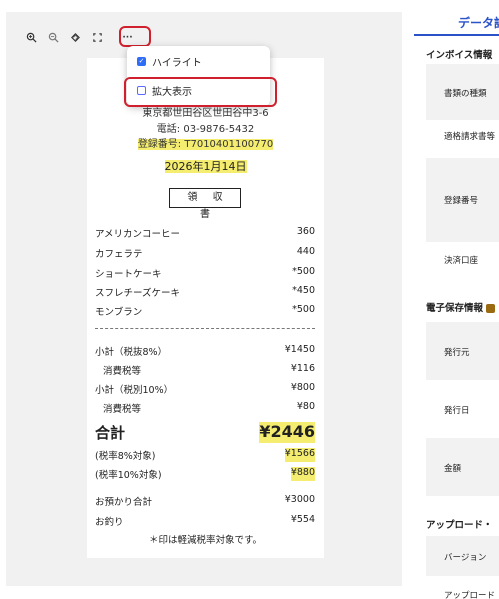 Image resolution: width=499 pixels, height=599 pixels. I want to click on field-label-account: 決済口座, so click(461, 261).